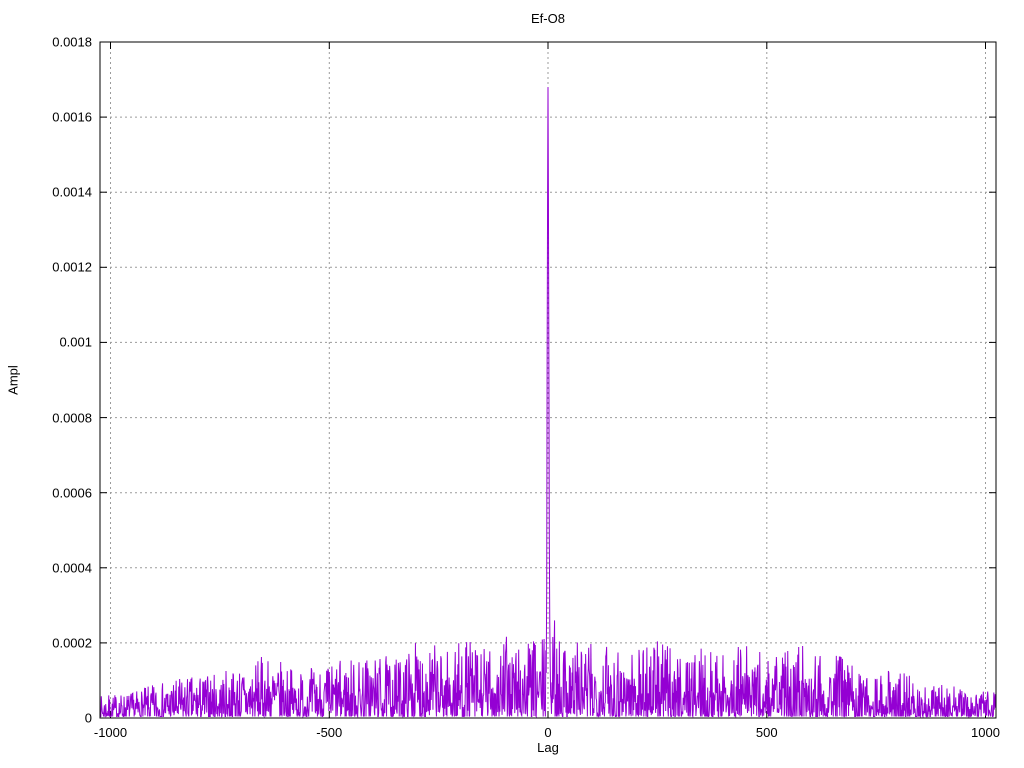  What do you see at coordinates (985, 732) in the screenshot?
I see `x-tick-label: 1000` at bounding box center [985, 732].